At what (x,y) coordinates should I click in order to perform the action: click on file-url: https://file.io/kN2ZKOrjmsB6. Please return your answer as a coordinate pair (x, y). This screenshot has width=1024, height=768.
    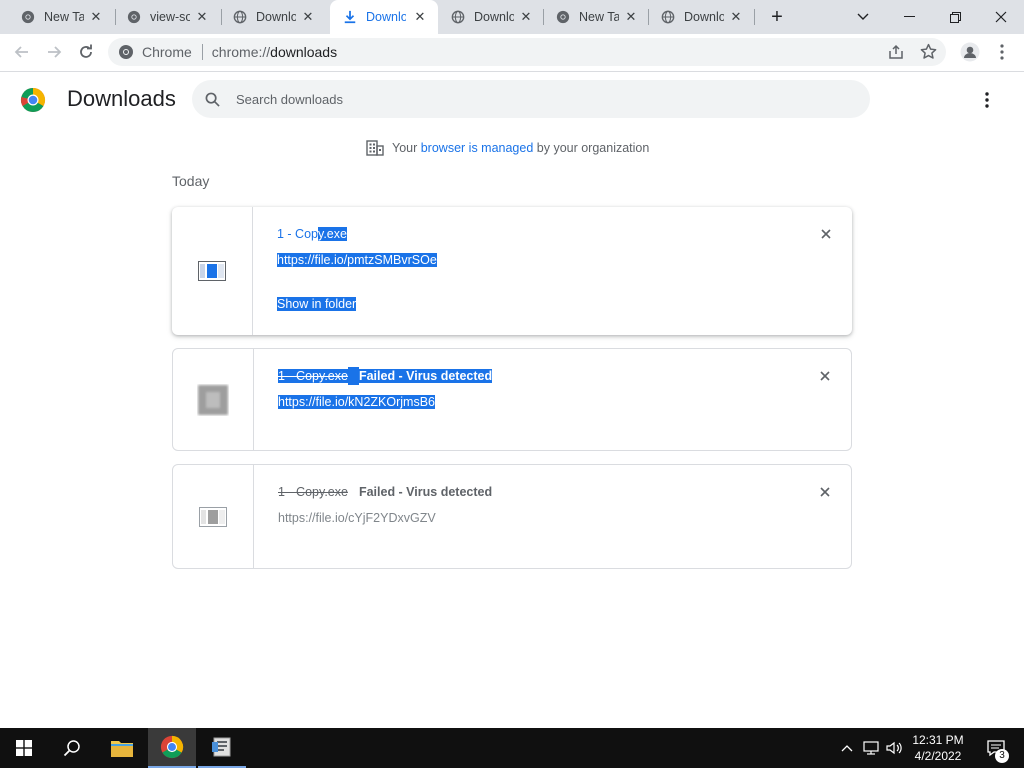
    Looking at the image, I should click on (356, 402).